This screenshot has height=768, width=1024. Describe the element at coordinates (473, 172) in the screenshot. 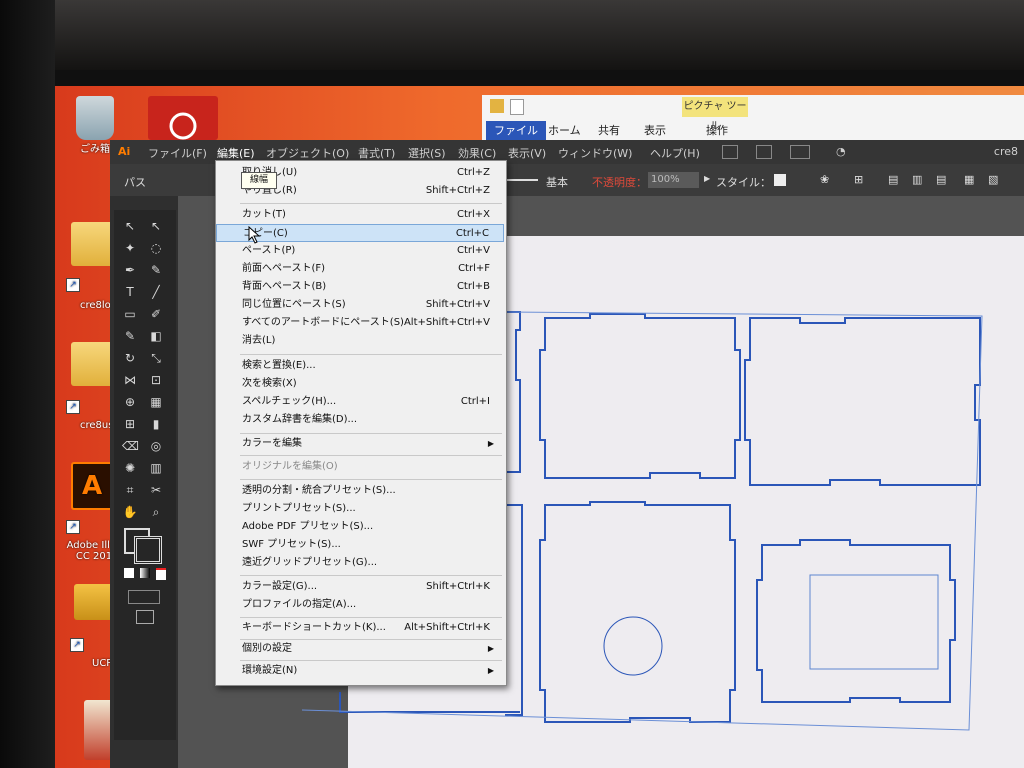

I see `menu-item-shortcut: Ctrl+Z` at that location.